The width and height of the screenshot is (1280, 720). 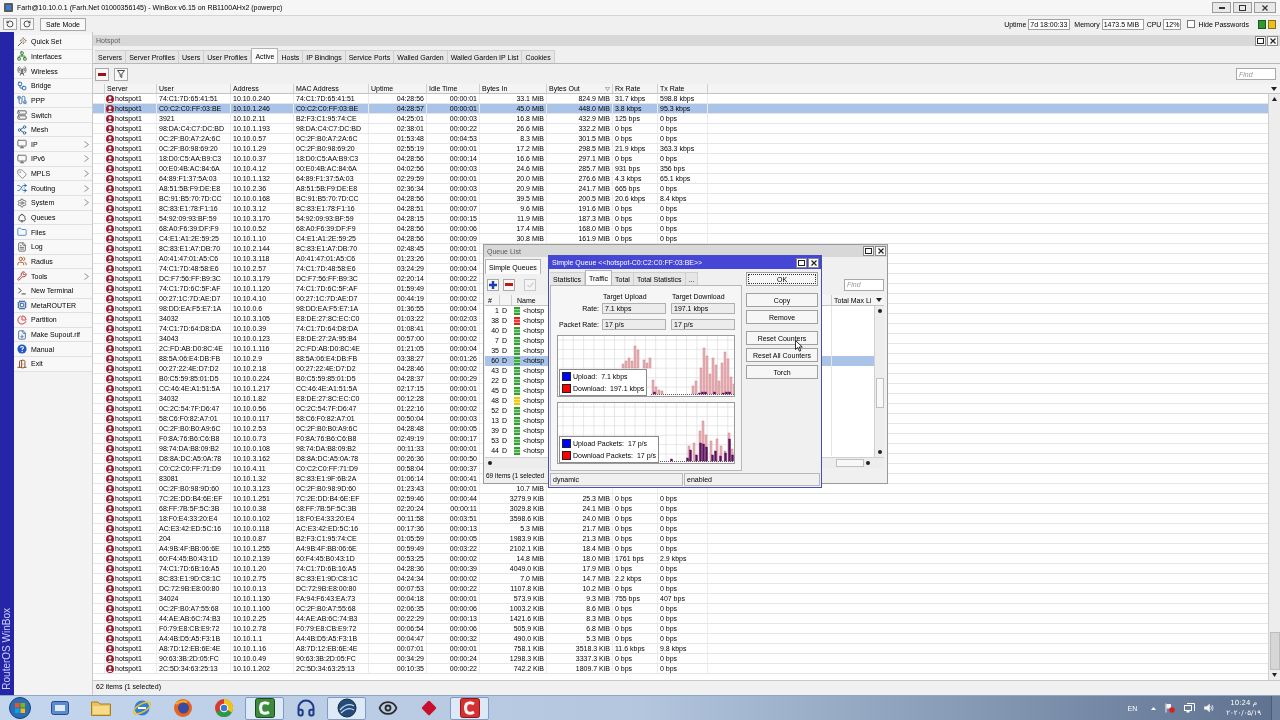 What do you see at coordinates (1209, 708) in the screenshot?
I see `speaker-icon` at bounding box center [1209, 708].